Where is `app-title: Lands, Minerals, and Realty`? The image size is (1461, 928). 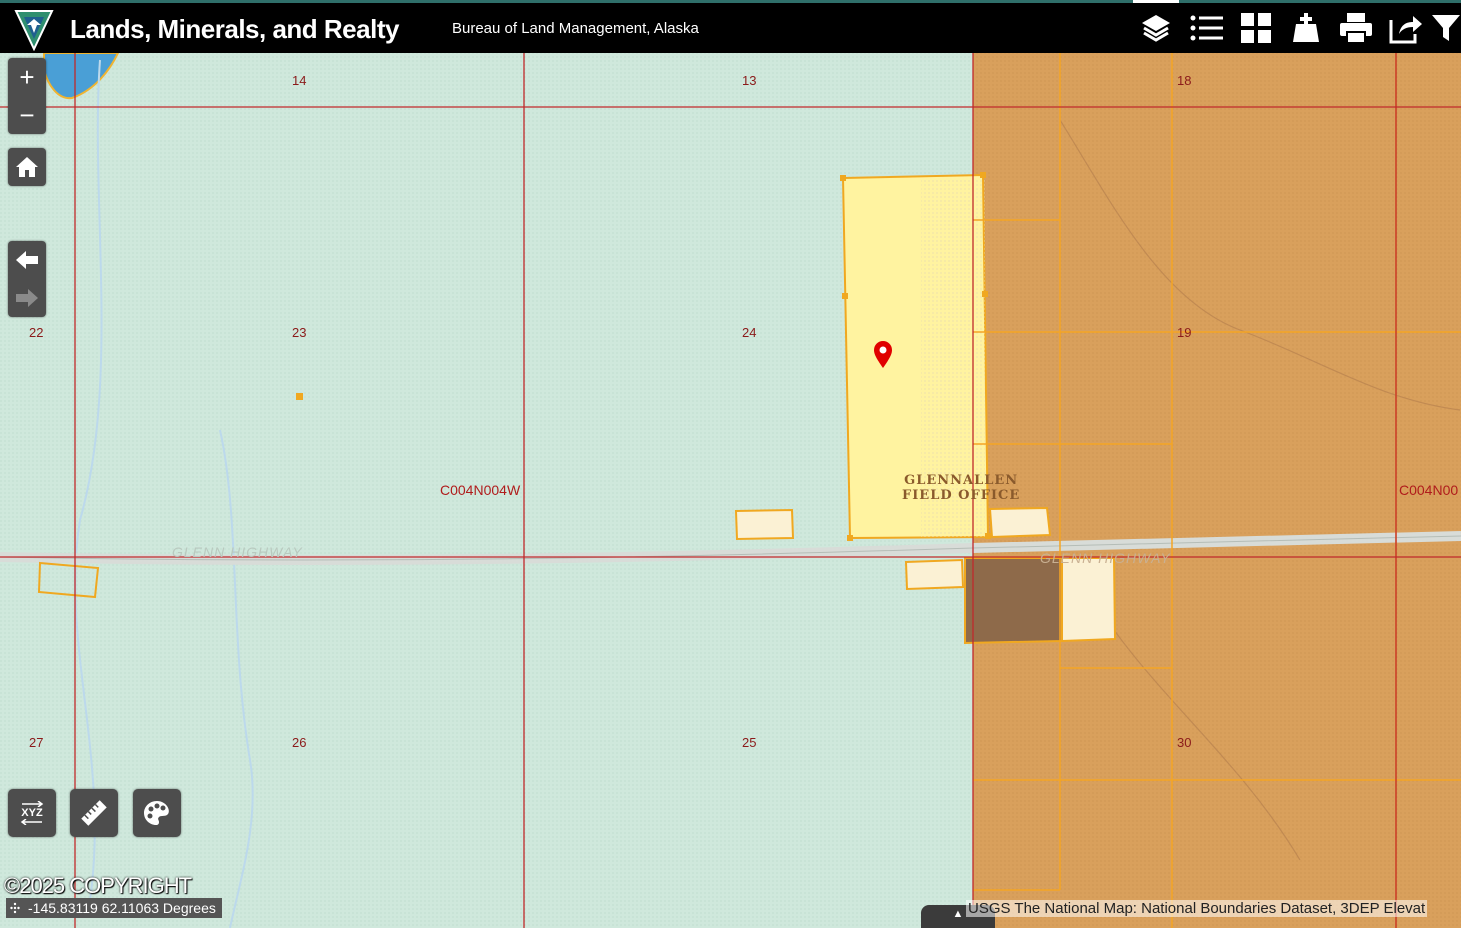
app-title: Lands, Minerals, and Realty is located at coordinates (234, 29).